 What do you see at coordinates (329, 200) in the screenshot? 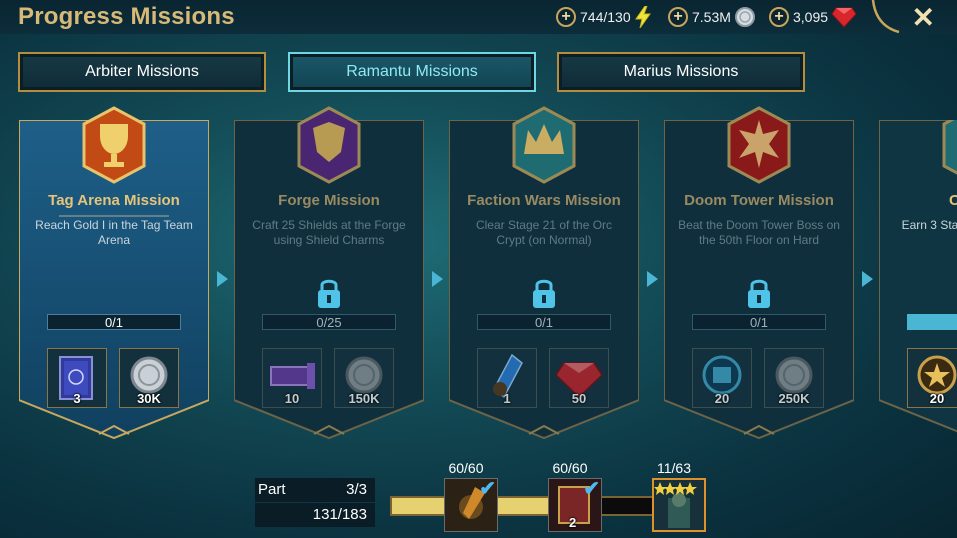
I see `mission-title: Forge Mission` at bounding box center [329, 200].